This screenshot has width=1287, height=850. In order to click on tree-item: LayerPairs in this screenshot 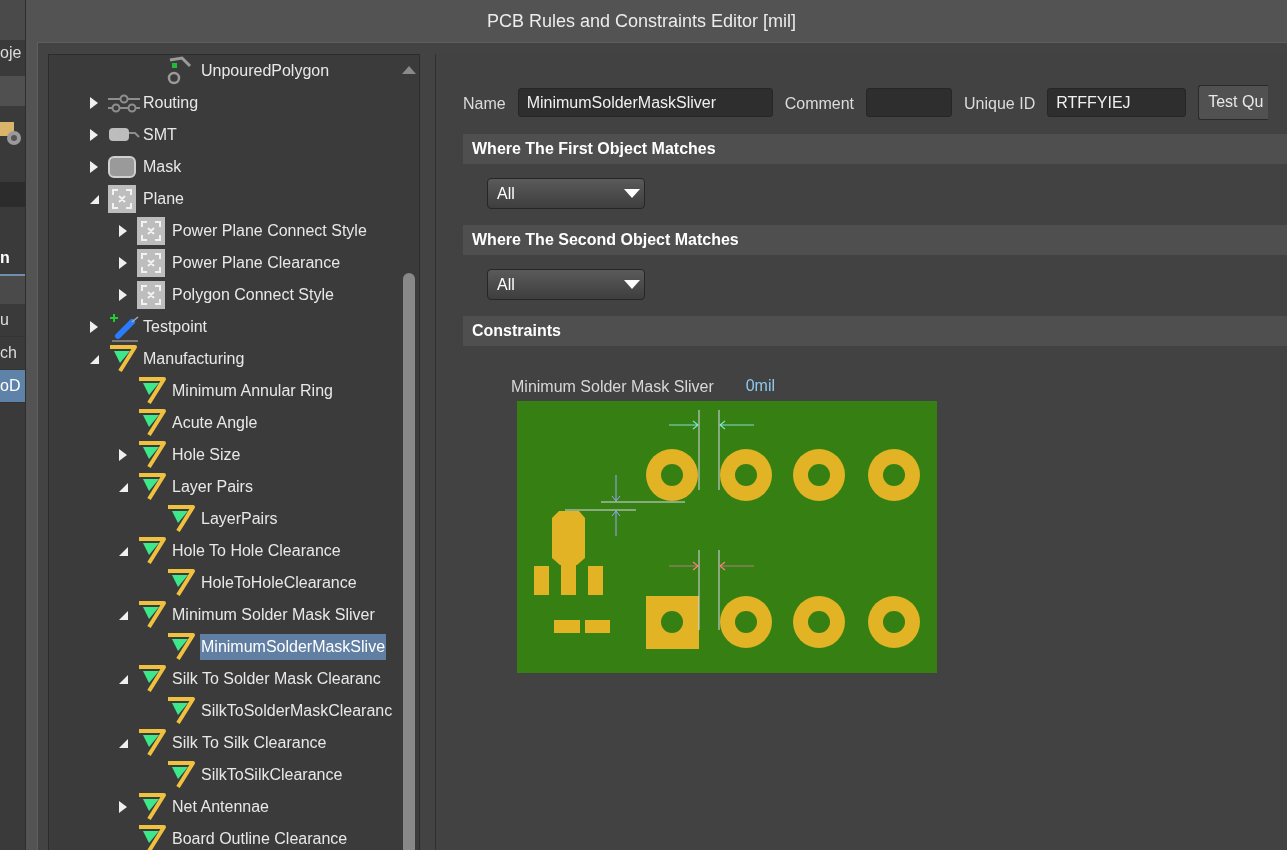, I will do `click(239, 519)`.